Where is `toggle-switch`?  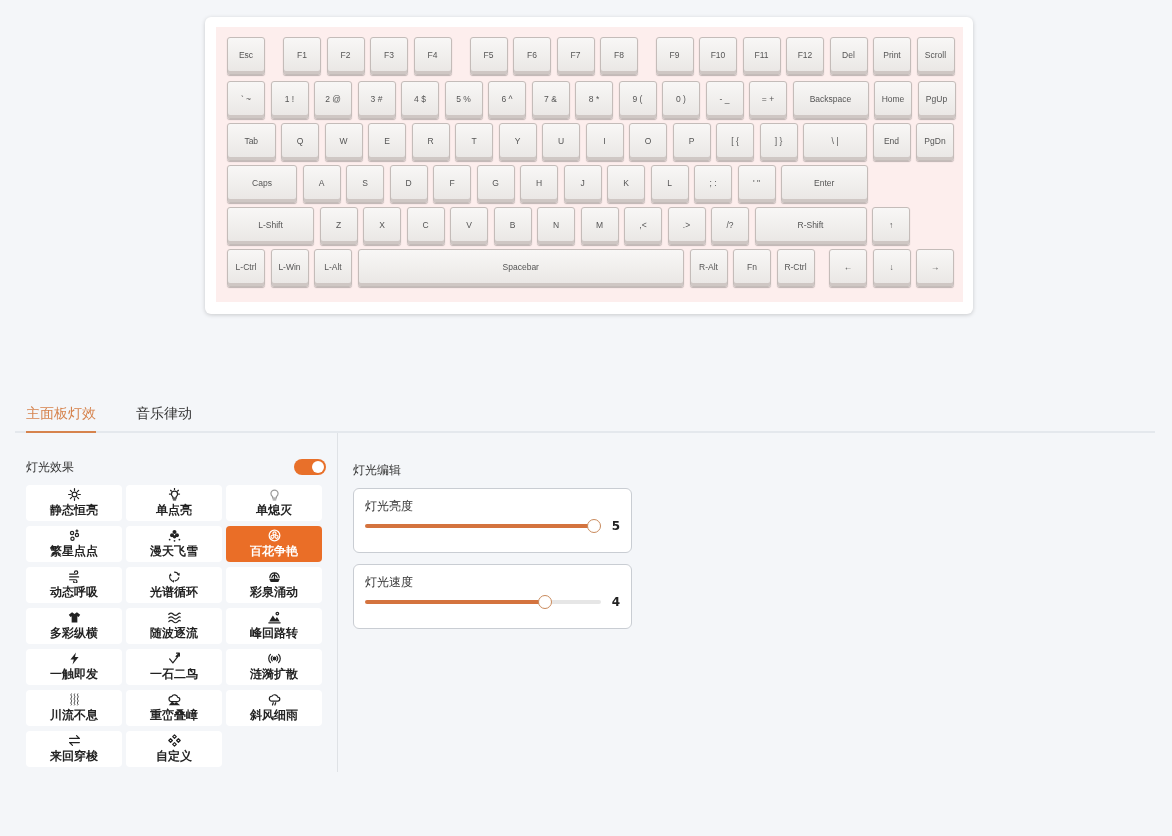
toggle-switch is located at coordinates (310, 466).